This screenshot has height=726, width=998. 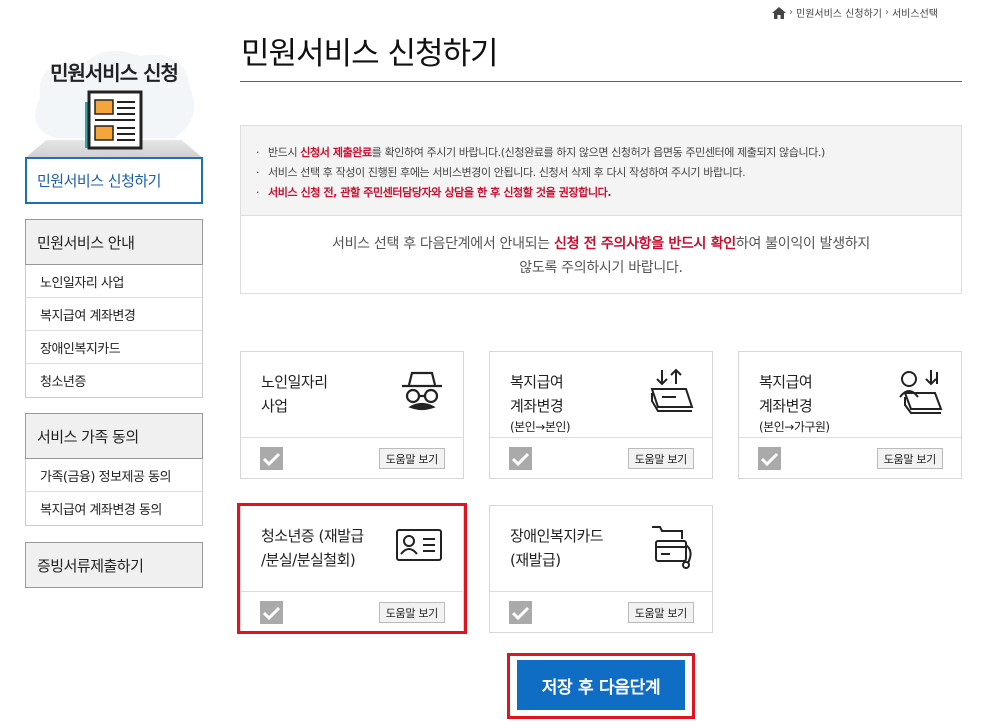 I want to click on account-transfer-icon, so click(x=671, y=394).